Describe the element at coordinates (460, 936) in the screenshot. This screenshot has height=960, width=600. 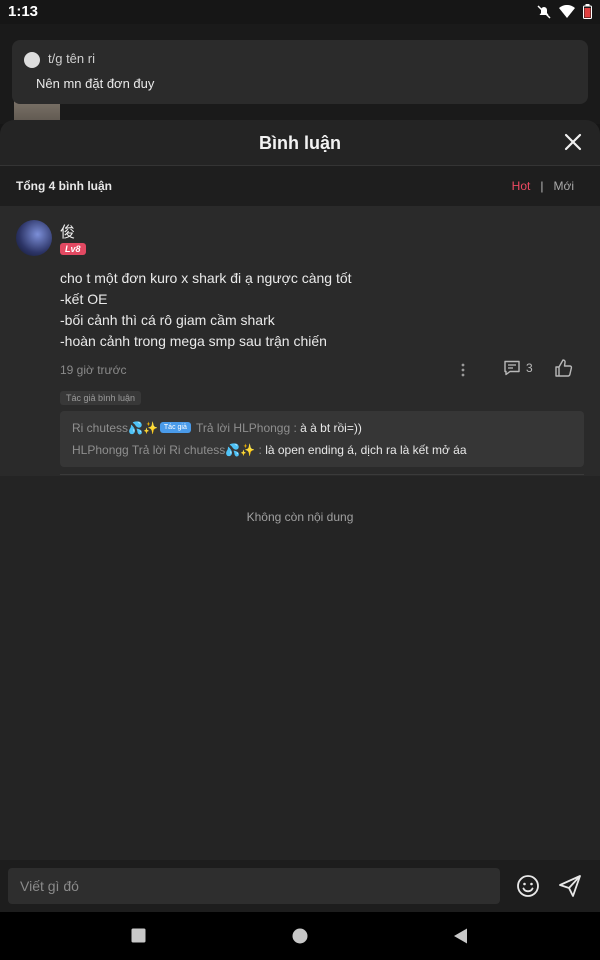
I see `back-nav-icon` at that location.